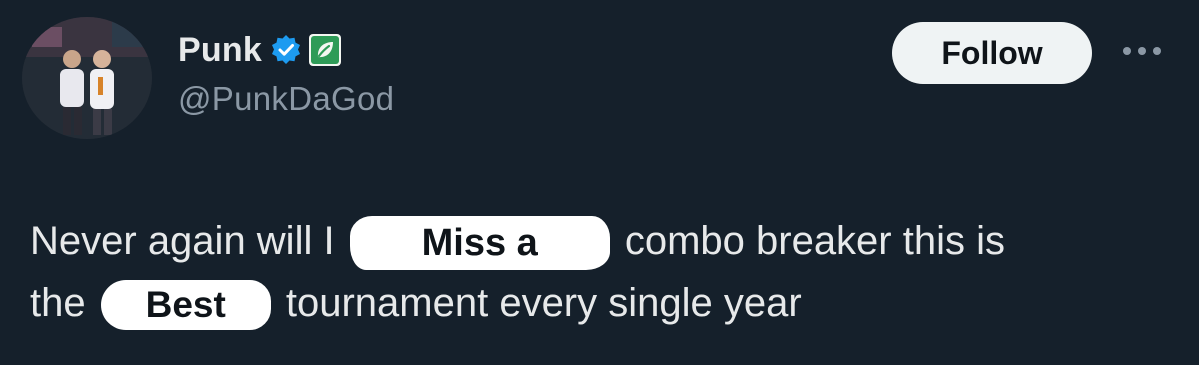  What do you see at coordinates (992, 53) in the screenshot?
I see `follow-button: Follow` at bounding box center [992, 53].